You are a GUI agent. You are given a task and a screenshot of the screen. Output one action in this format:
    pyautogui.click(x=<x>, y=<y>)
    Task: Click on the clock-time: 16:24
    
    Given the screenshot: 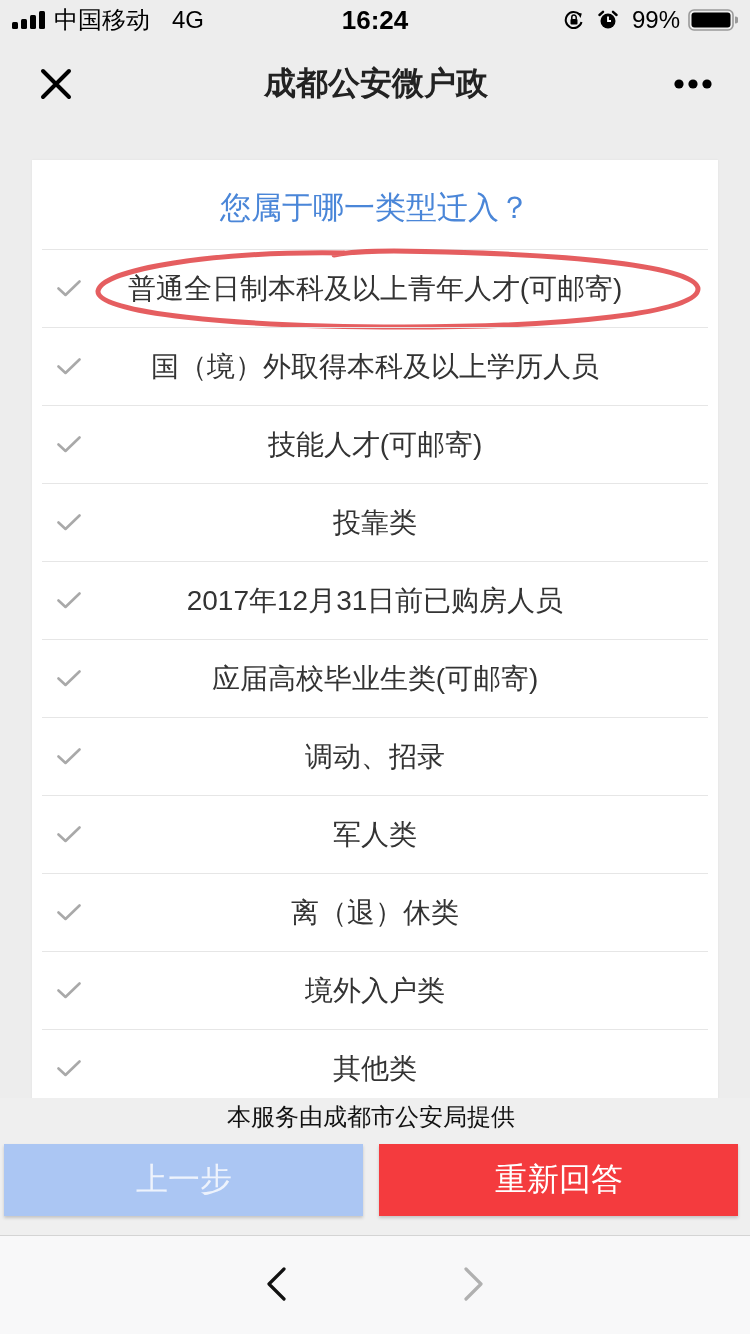 What is the action you would take?
    pyautogui.click(x=375, y=20)
    